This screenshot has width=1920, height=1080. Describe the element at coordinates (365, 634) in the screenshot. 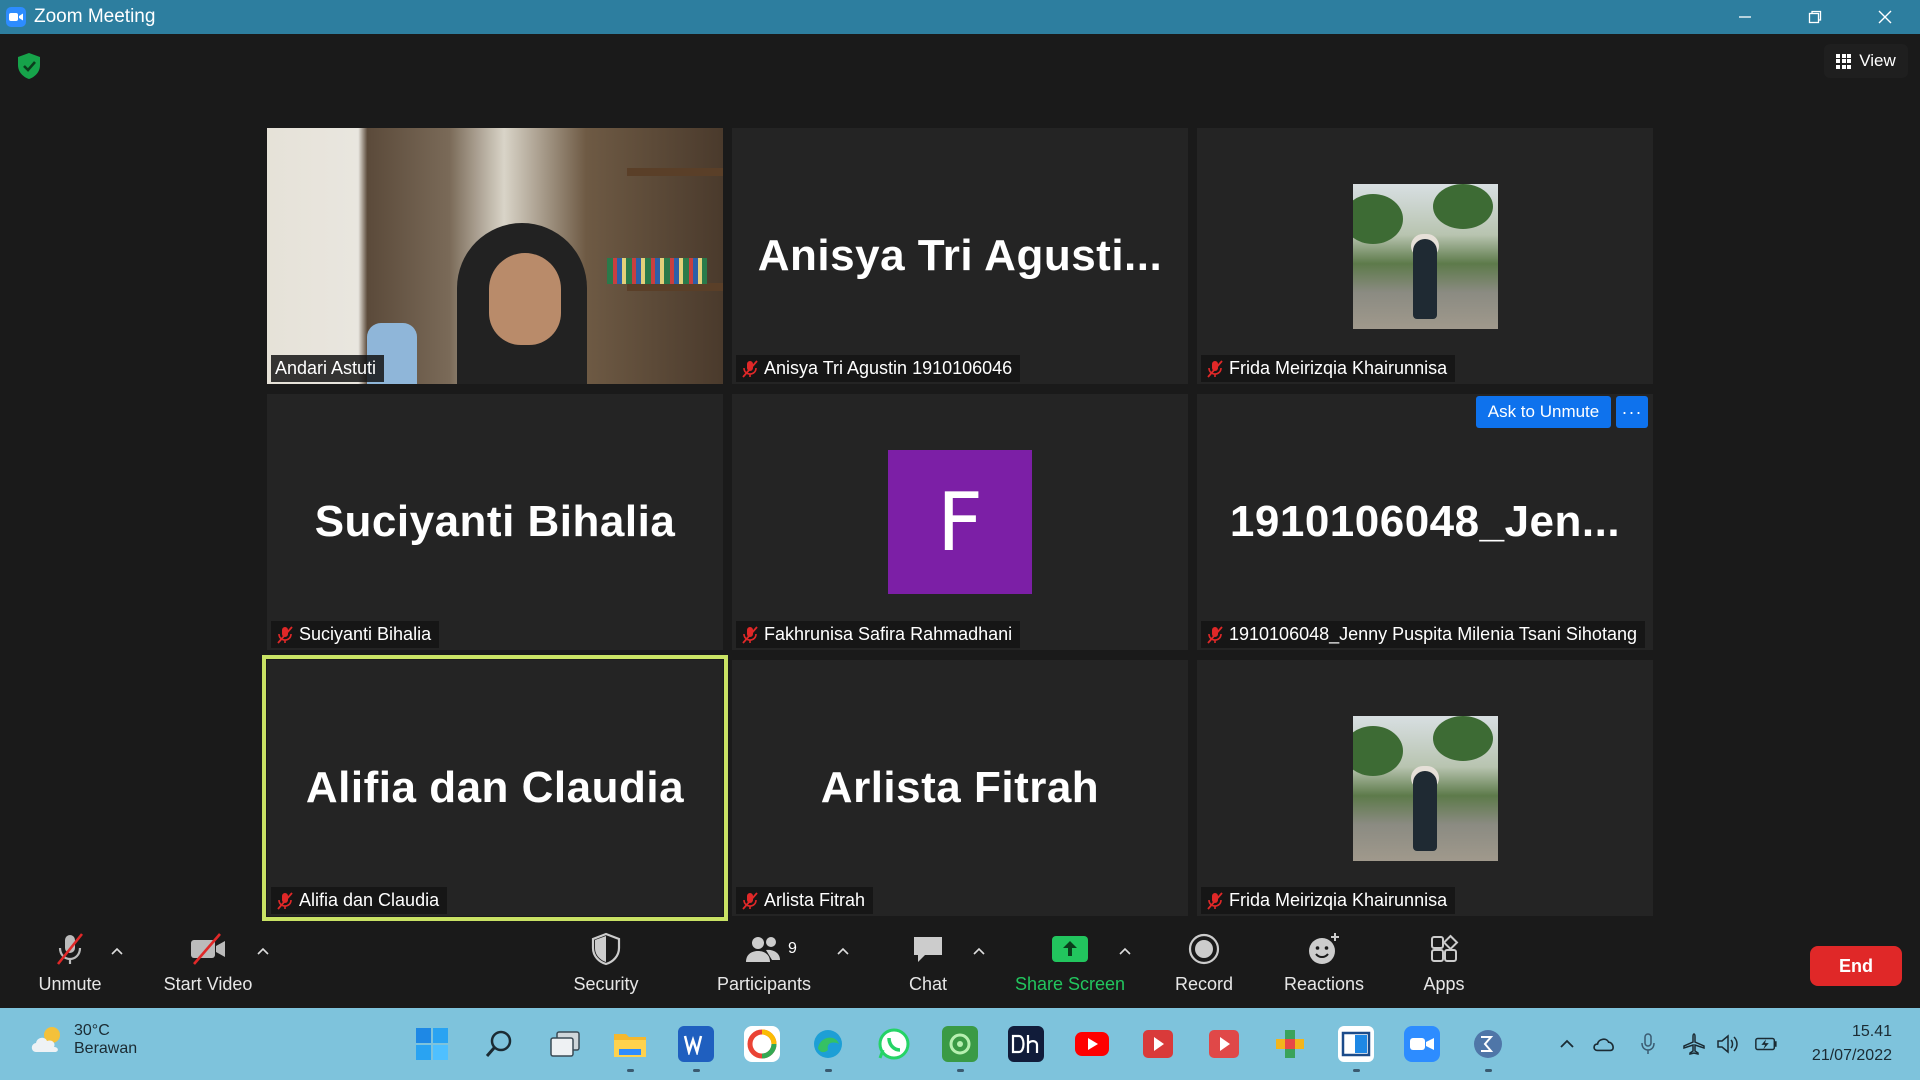

I see `participant-name: Suciyanti Bihalia` at that location.